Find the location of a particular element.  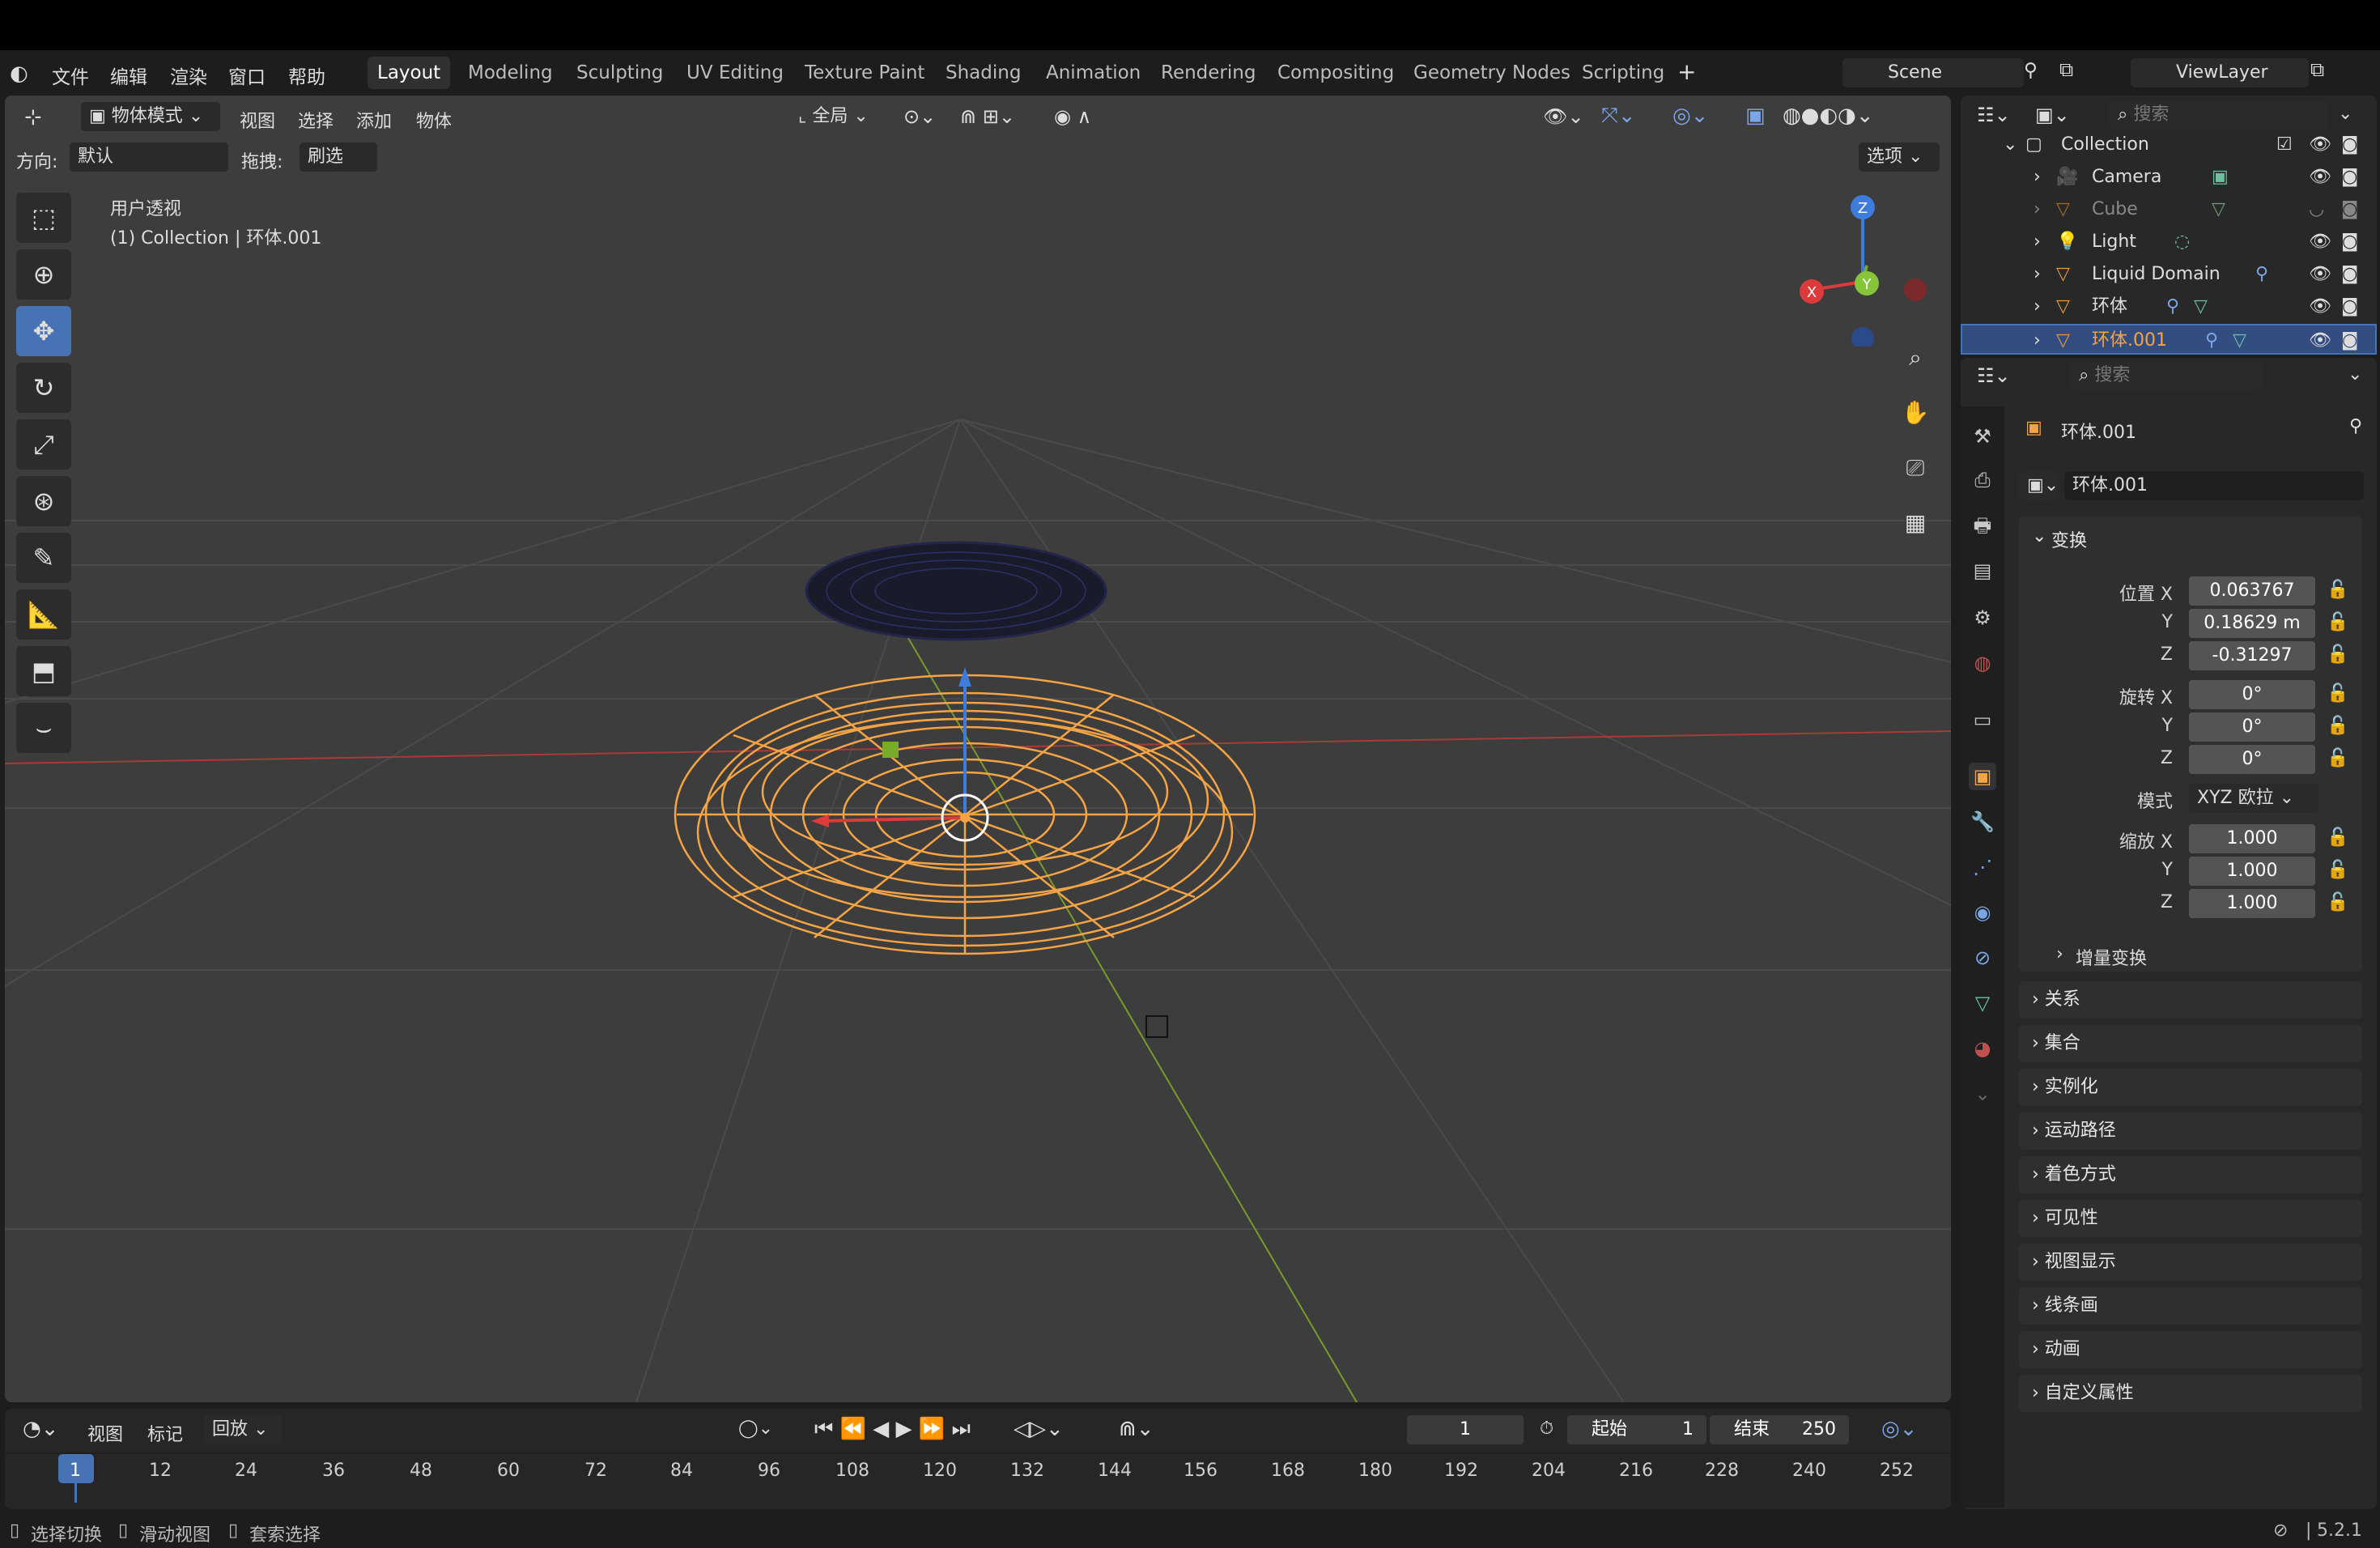

tab-shading: Shading is located at coordinates (984, 73).